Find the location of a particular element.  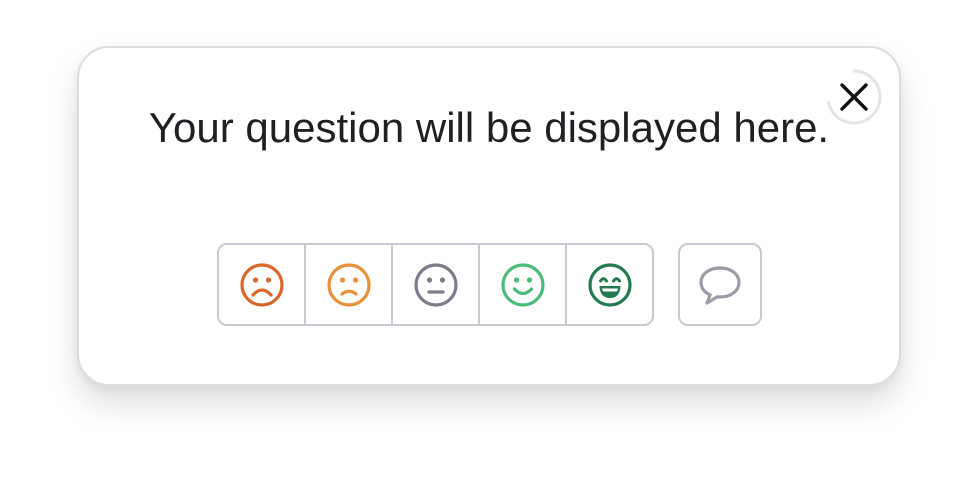

very-sad-face-icon is located at coordinates (262, 285).